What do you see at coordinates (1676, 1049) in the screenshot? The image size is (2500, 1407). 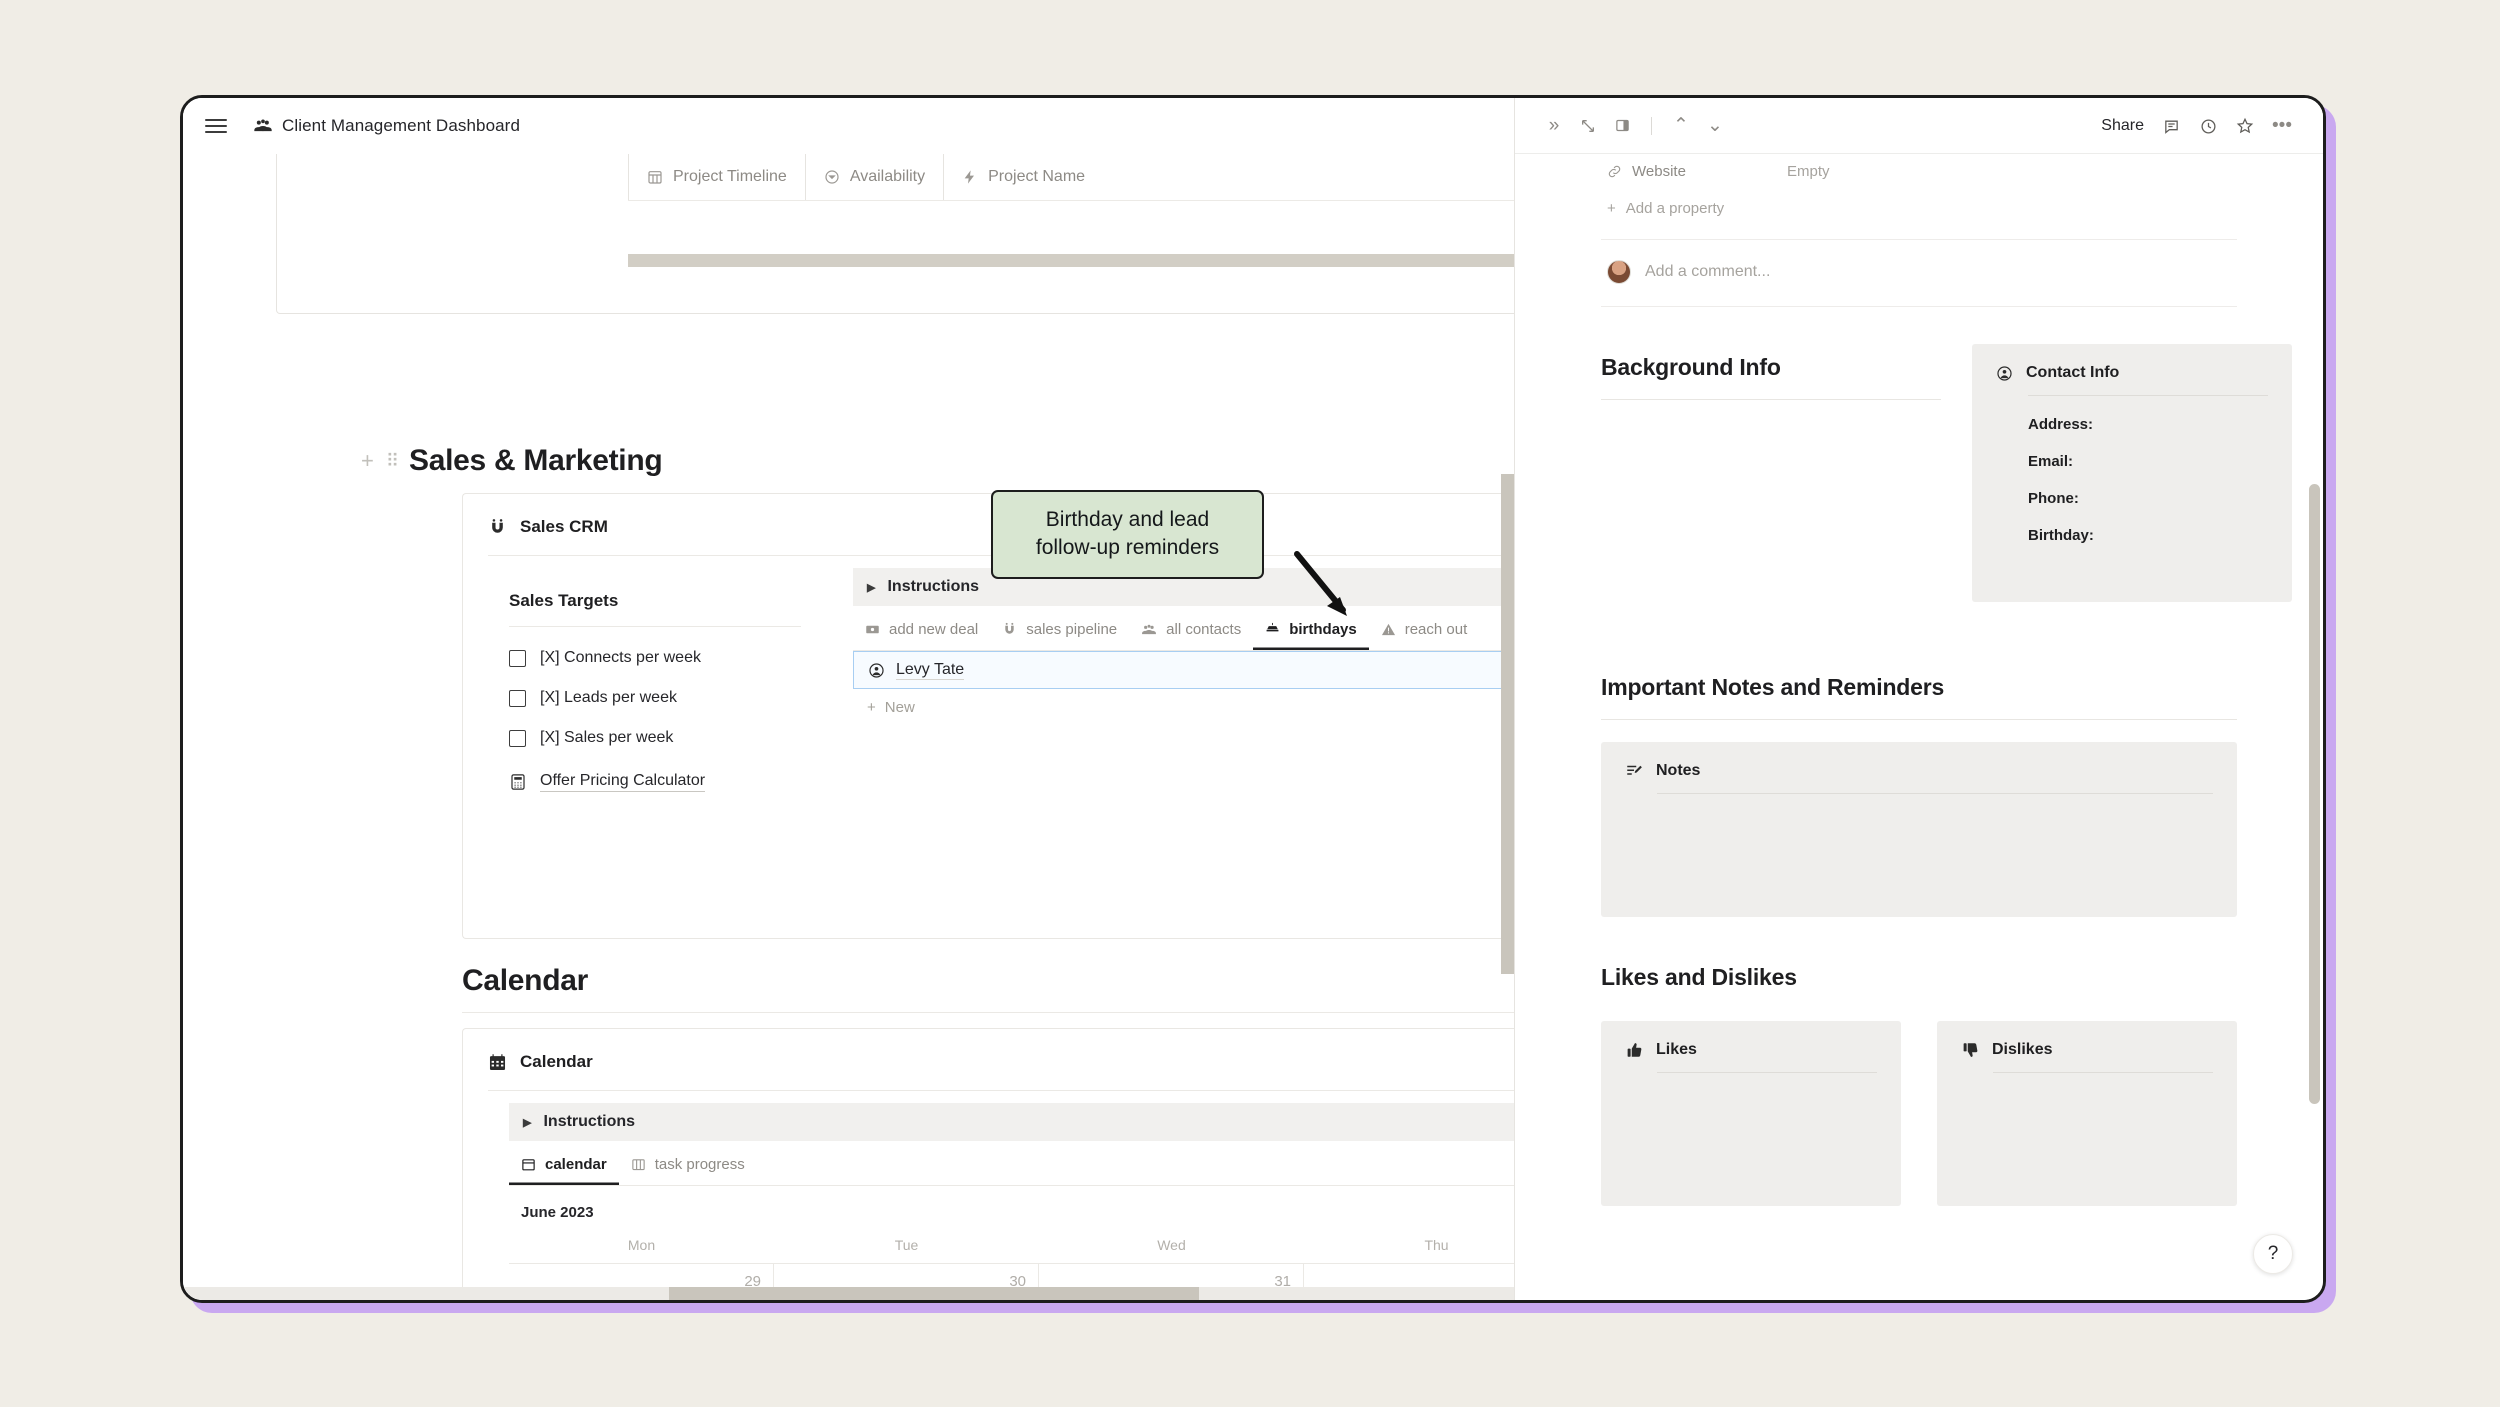 I see `likes-card-title: Likes` at bounding box center [1676, 1049].